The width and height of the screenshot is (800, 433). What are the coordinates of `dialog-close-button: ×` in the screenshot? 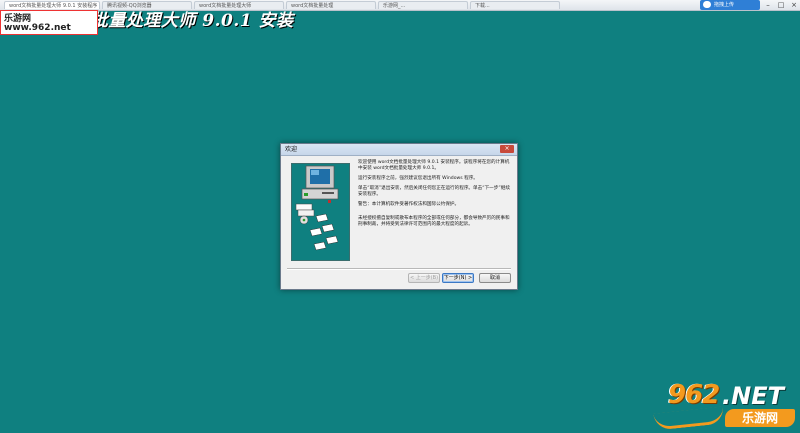 It's located at (507, 149).